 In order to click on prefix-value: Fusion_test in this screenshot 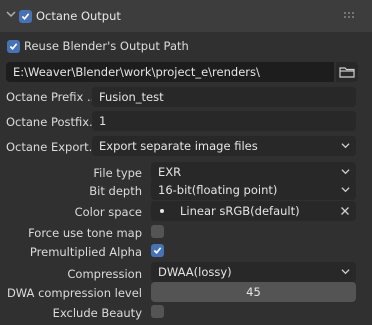, I will do `click(131, 97)`.